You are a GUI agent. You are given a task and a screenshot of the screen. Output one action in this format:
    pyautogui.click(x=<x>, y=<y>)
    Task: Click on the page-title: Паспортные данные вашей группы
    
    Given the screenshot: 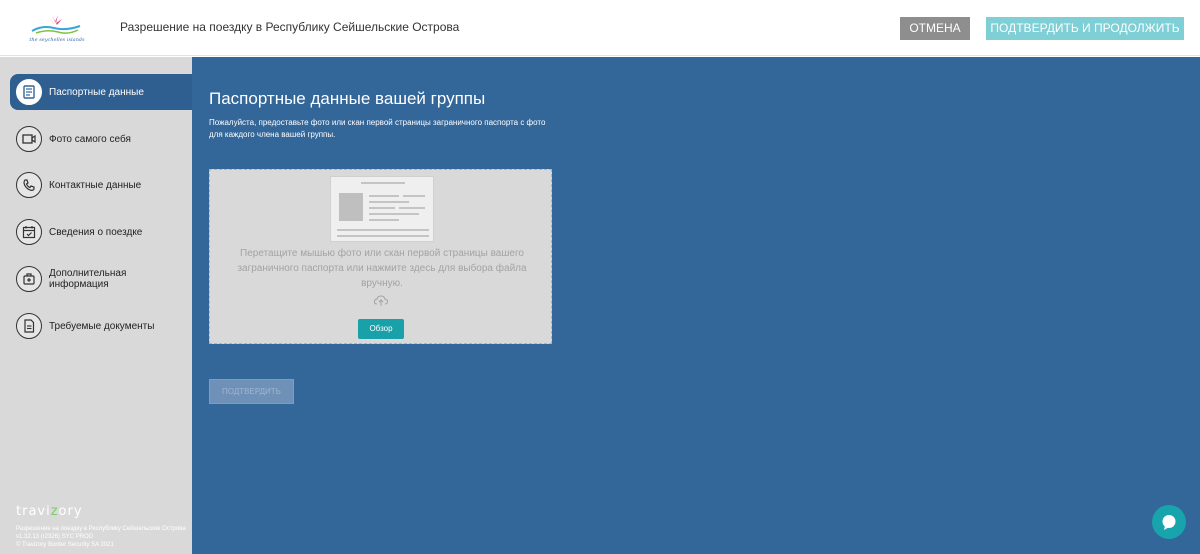 What is the action you would take?
    pyautogui.click(x=347, y=98)
    